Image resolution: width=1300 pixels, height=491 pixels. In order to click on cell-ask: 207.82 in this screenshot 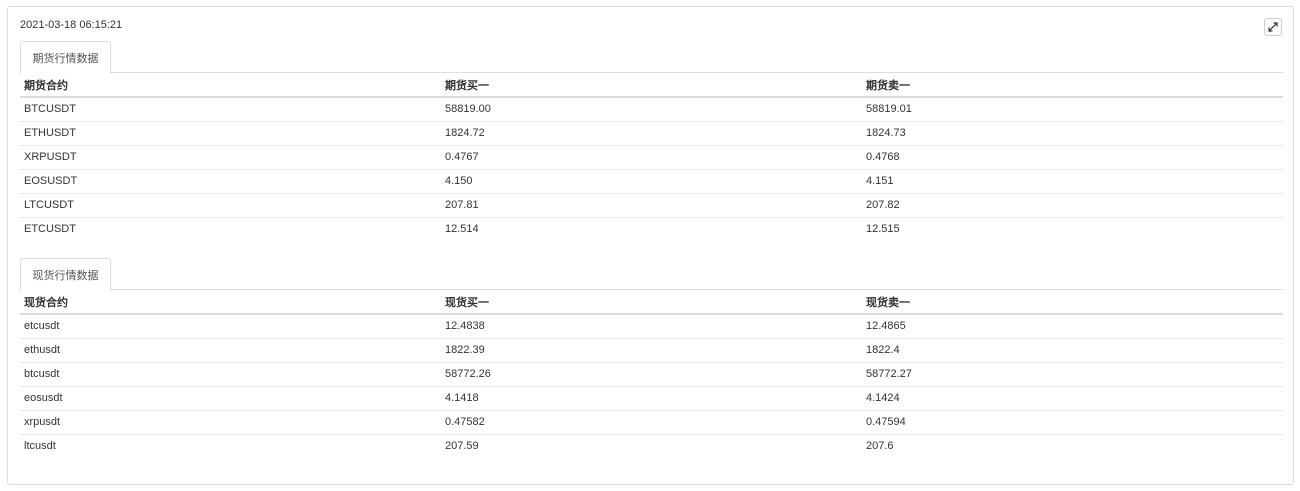, I will do `click(1072, 205)`.